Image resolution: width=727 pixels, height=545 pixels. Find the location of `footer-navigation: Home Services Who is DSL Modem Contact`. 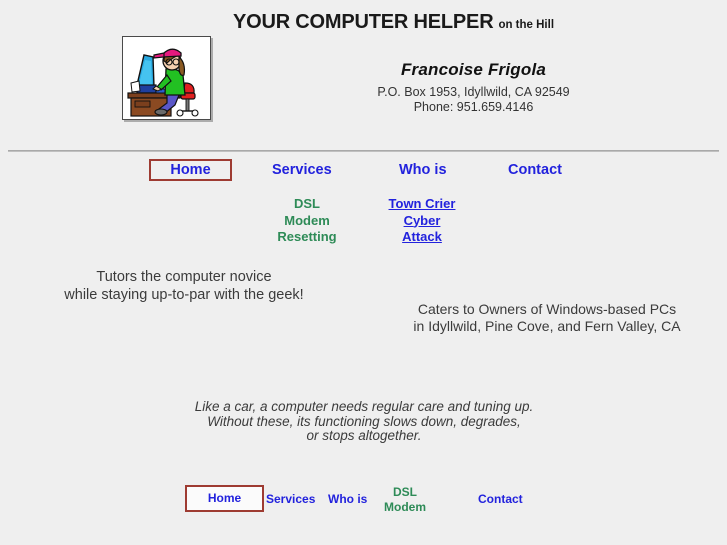

footer-navigation: Home Services Who is DSL Modem Contact is located at coordinates (363, 499).